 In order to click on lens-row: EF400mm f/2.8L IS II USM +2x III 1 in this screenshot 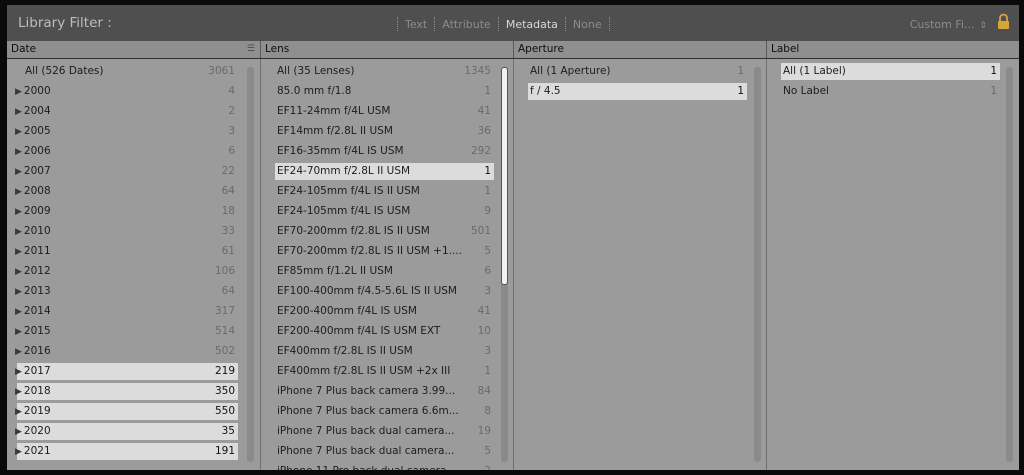, I will do `click(384, 371)`.